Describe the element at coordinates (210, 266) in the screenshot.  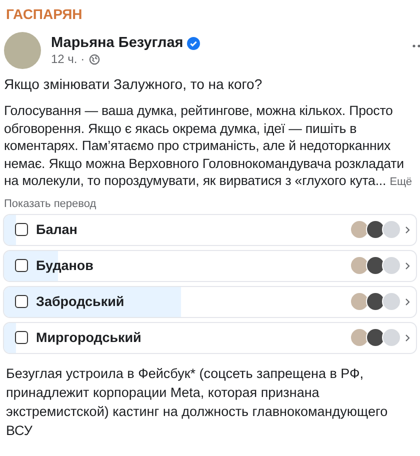
I see `poll-option: Буданов` at that location.